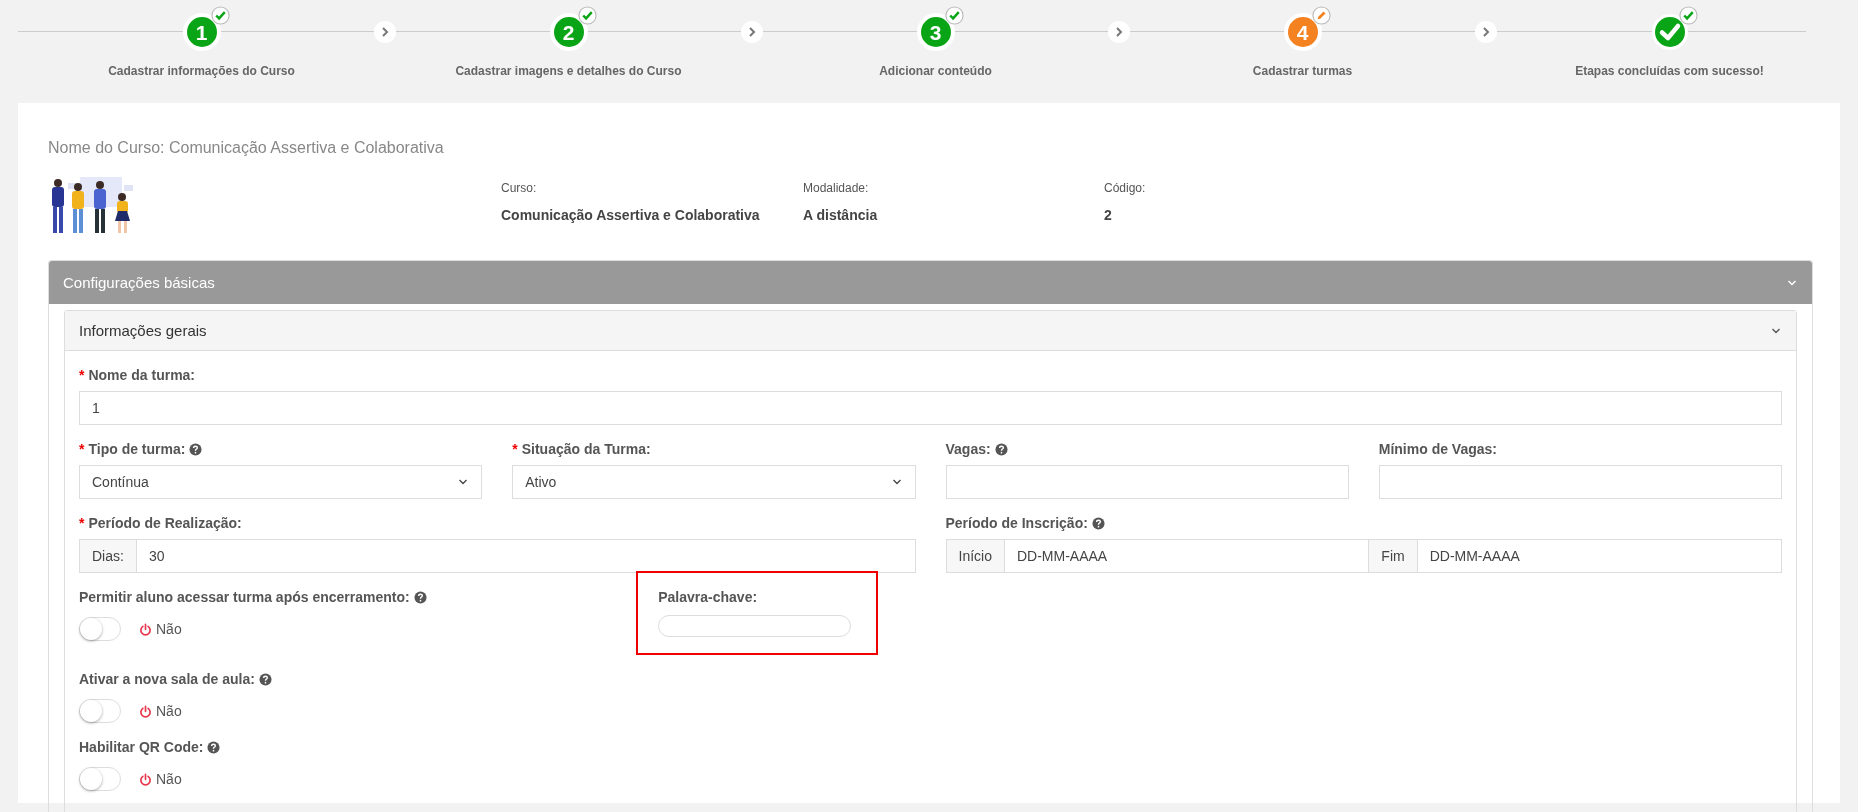 Image resolution: width=1858 pixels, height=812 pixels. Describe the element at coordinates (165, 523) in the screenshot. I see `field-label: Período de Realização:` at that location.